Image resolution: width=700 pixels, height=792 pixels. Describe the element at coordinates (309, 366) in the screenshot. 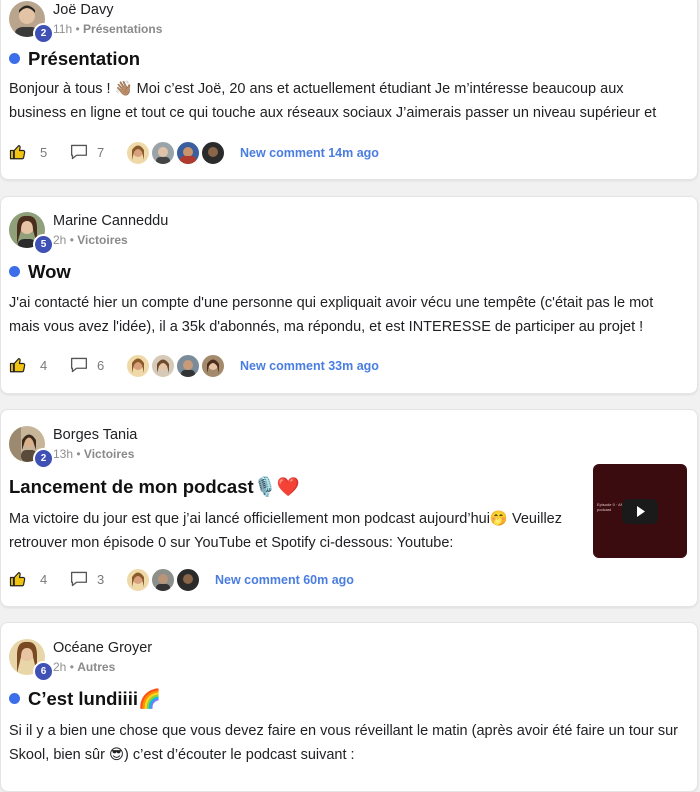

I see `new-comment-link: New comment 33m ago` at that location.